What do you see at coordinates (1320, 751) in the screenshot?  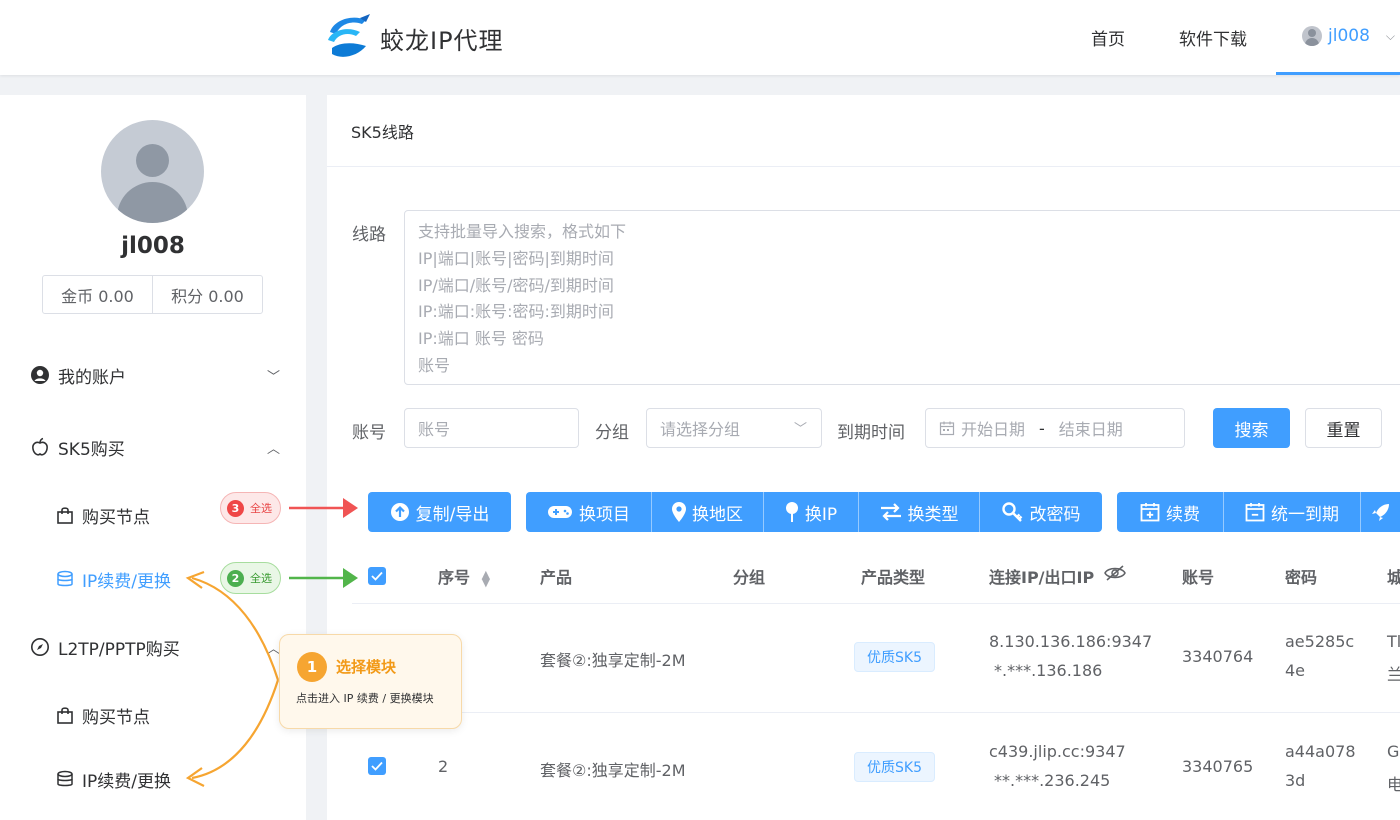 I see `cell-password: a44a078` at bounding box center [1320, 751].